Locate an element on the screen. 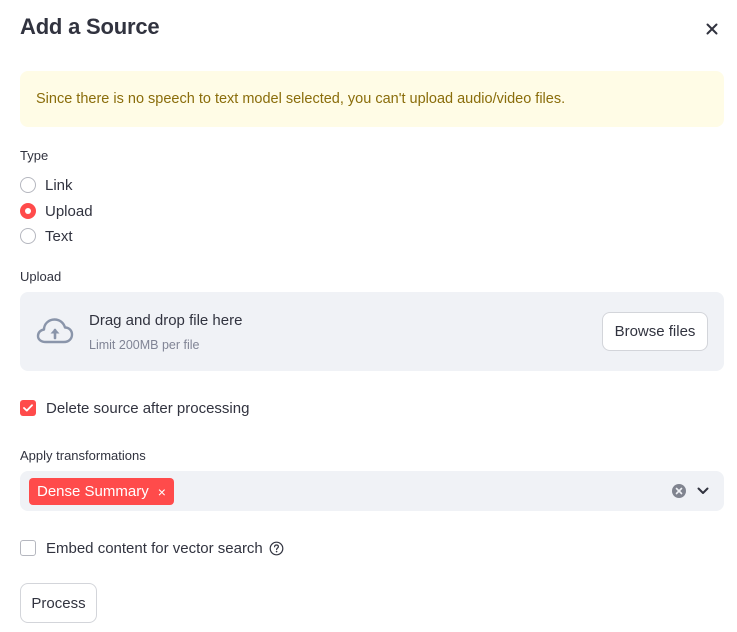 This screenshot has height=632, width=737. radio-label: Upload is located at coordinates (69, 211).